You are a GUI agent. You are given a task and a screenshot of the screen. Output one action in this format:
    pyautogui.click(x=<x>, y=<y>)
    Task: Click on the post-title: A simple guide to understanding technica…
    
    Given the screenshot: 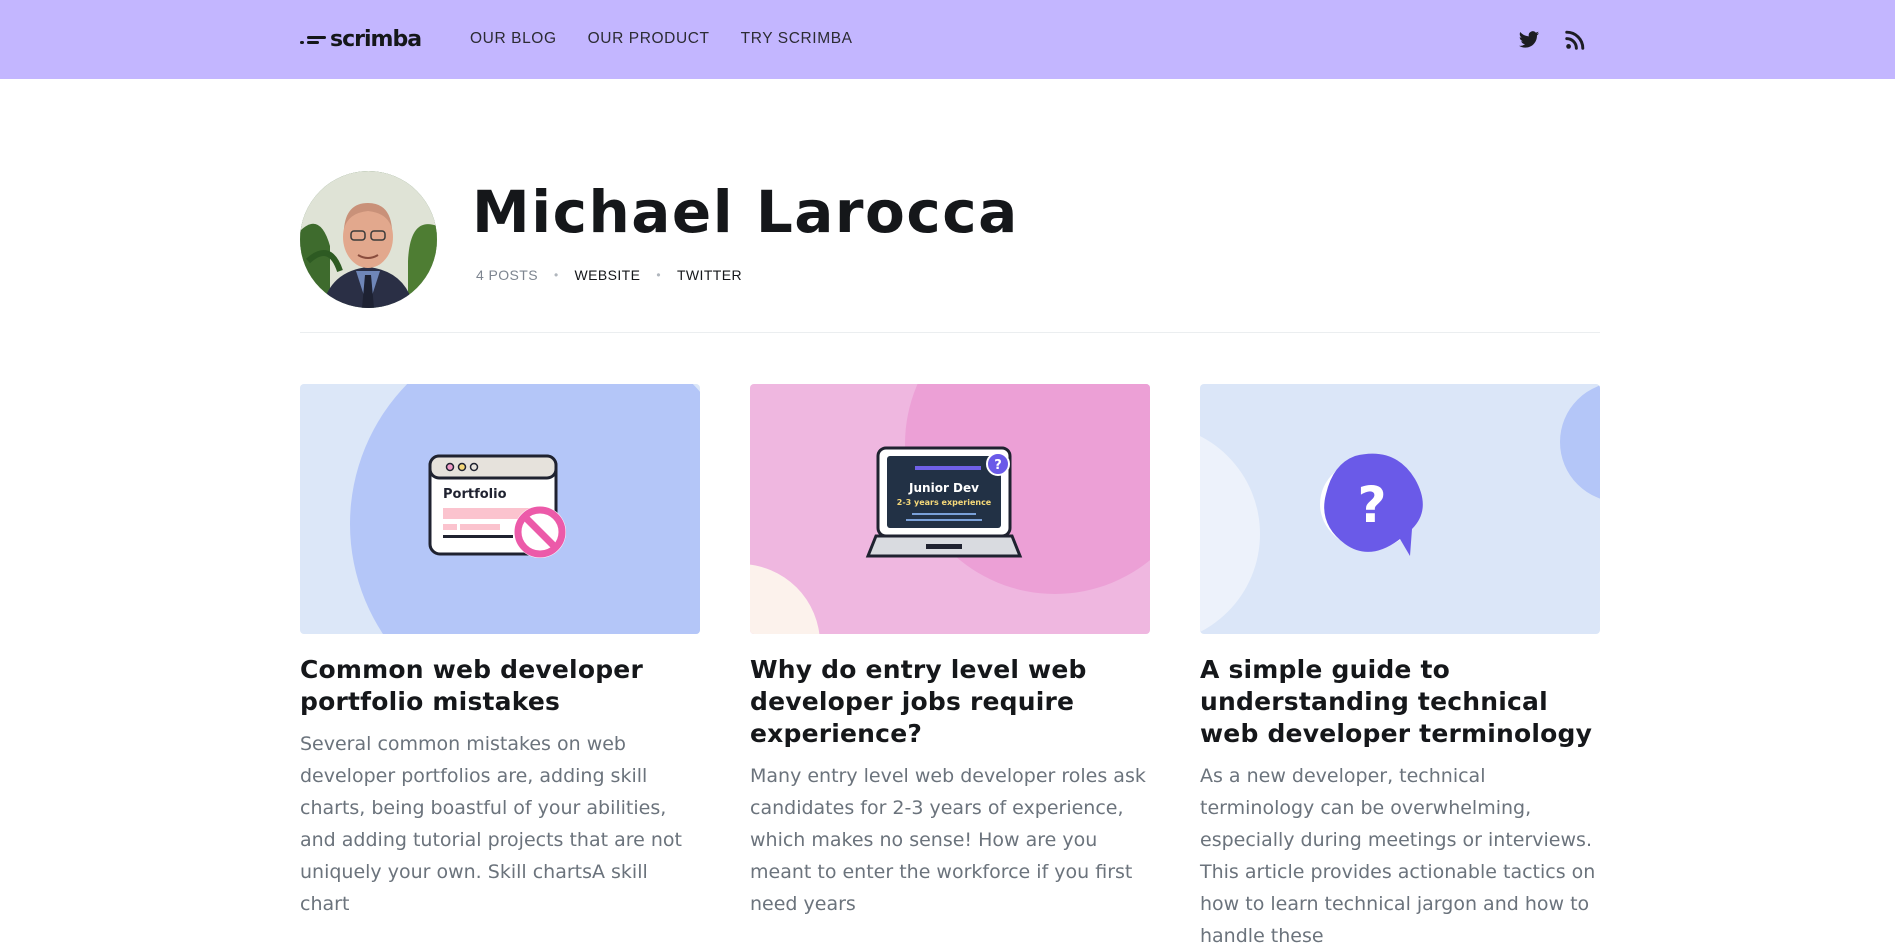 What is the action you would take?
    pyautogui.click(x=1400, y=702)
    